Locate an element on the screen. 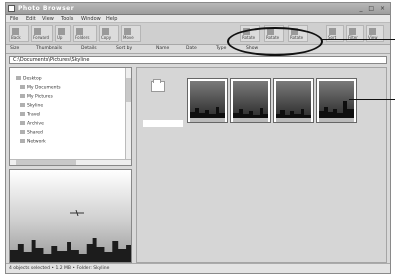 This screenshot has height=278, width=395. move-icon is located at coordinates (127, 31).